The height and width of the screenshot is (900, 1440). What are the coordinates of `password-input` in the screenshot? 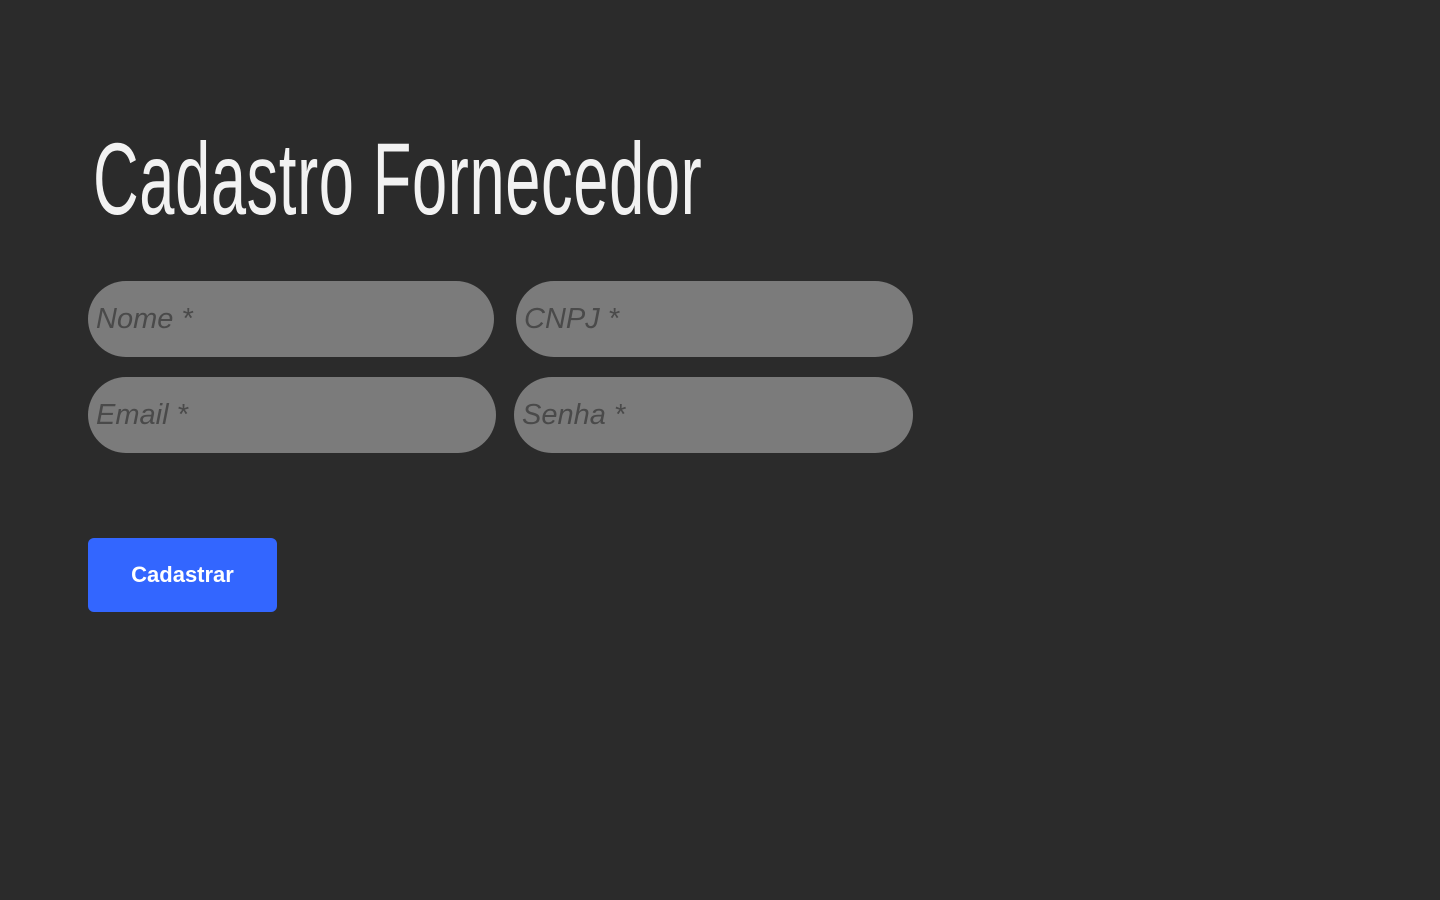 It's located at (713, 415).